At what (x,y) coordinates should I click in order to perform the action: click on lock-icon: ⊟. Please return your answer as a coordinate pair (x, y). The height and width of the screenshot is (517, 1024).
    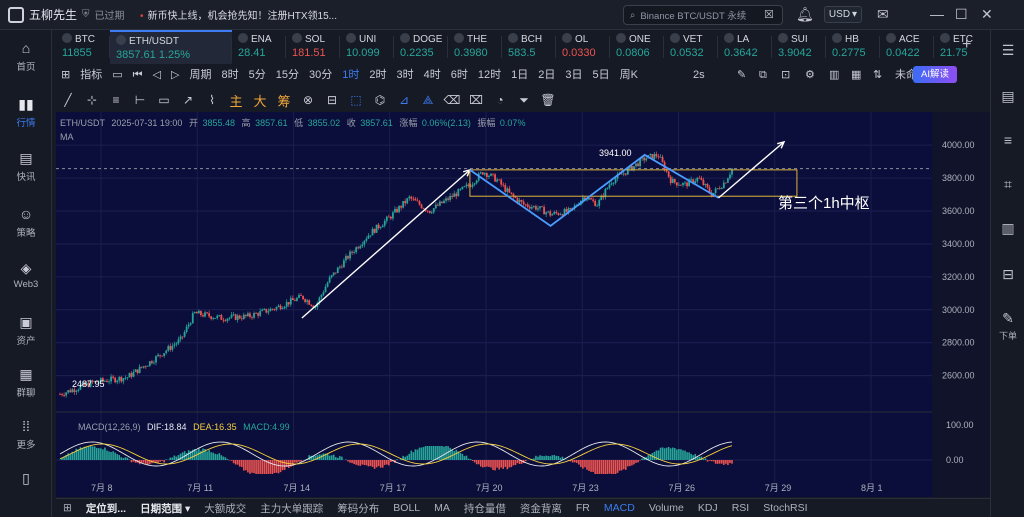
    Looking at the image, I should click on (332, 100).